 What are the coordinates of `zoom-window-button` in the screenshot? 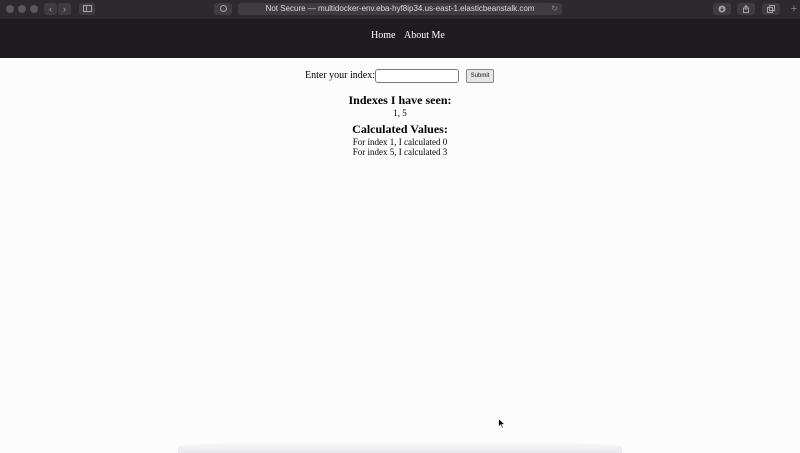 It's located at (34, 9).